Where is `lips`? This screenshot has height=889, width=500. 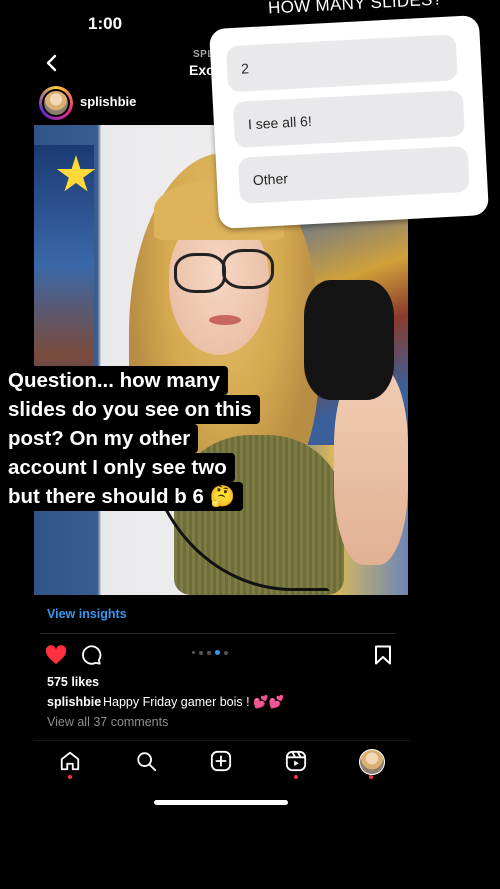
lips is located at coordinates (225, 320).